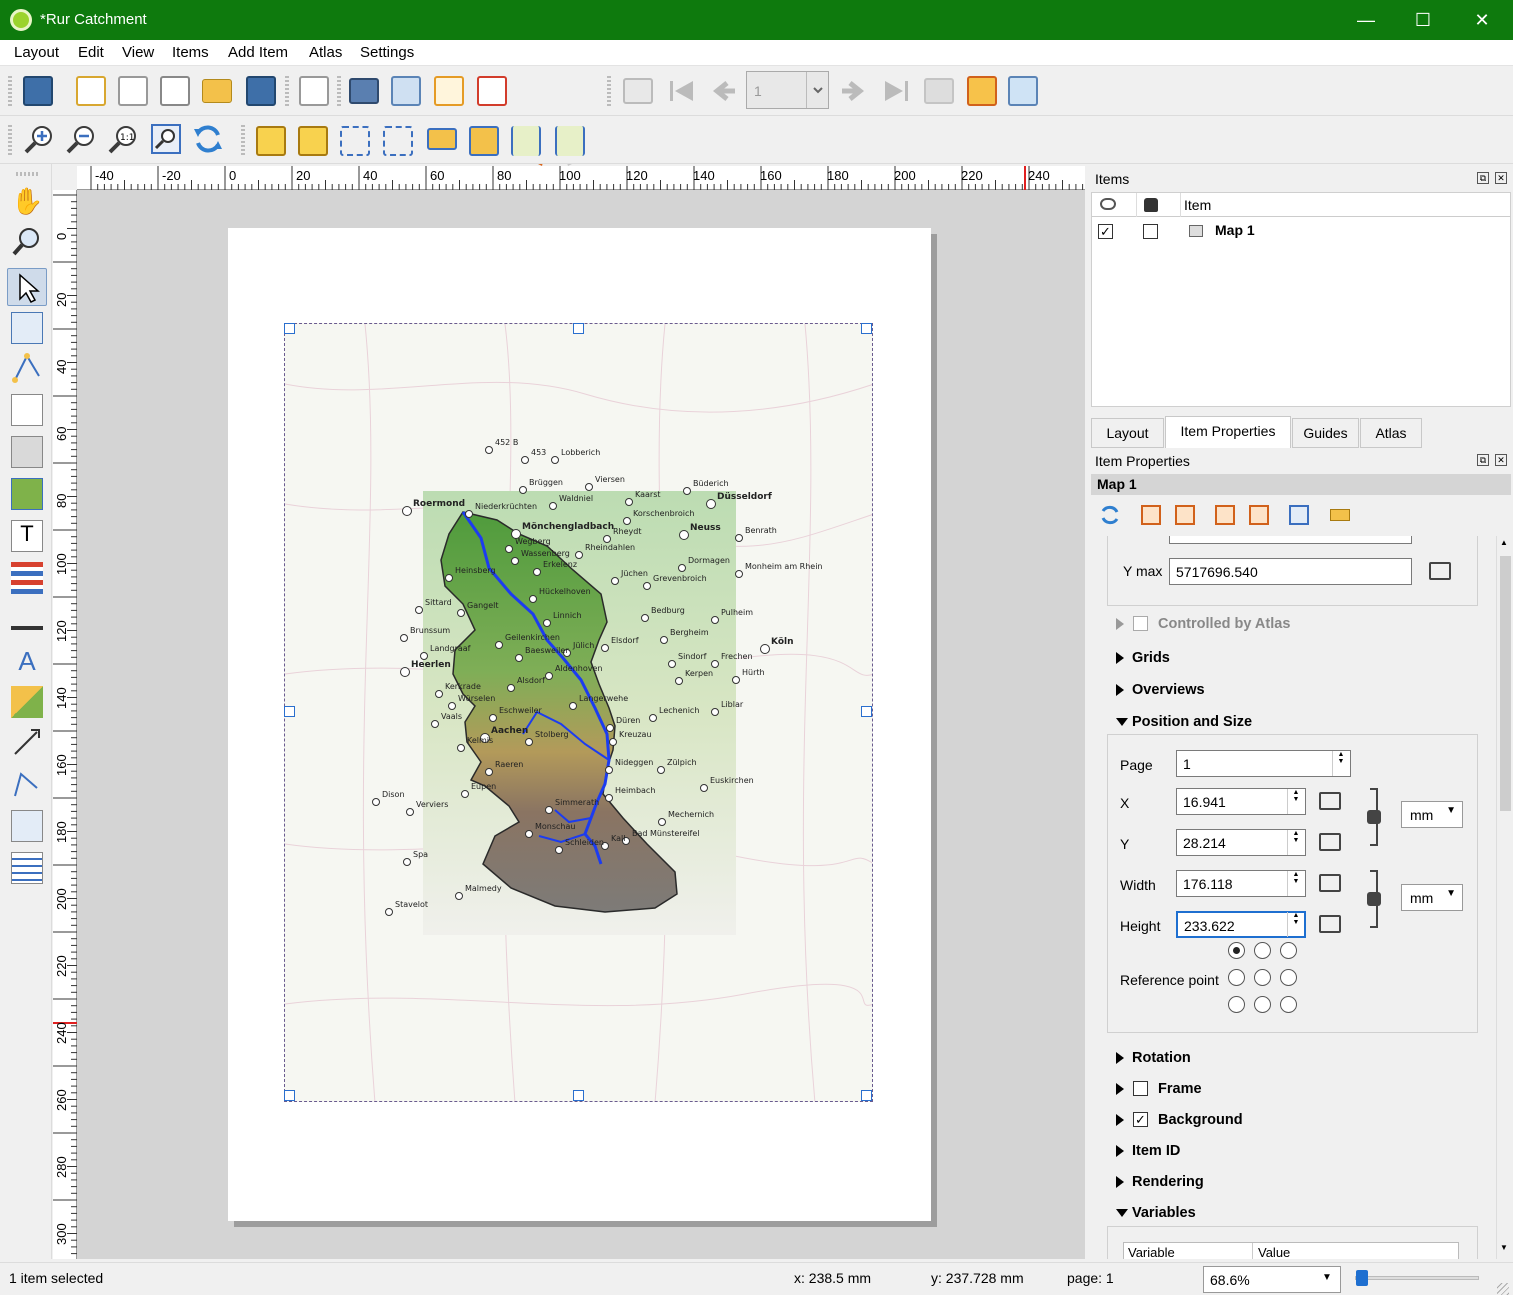  What do you see at coordinates (638, 91) in the screenshot?
I see `atlas-preview-icon` at bounding box center [638, 91].